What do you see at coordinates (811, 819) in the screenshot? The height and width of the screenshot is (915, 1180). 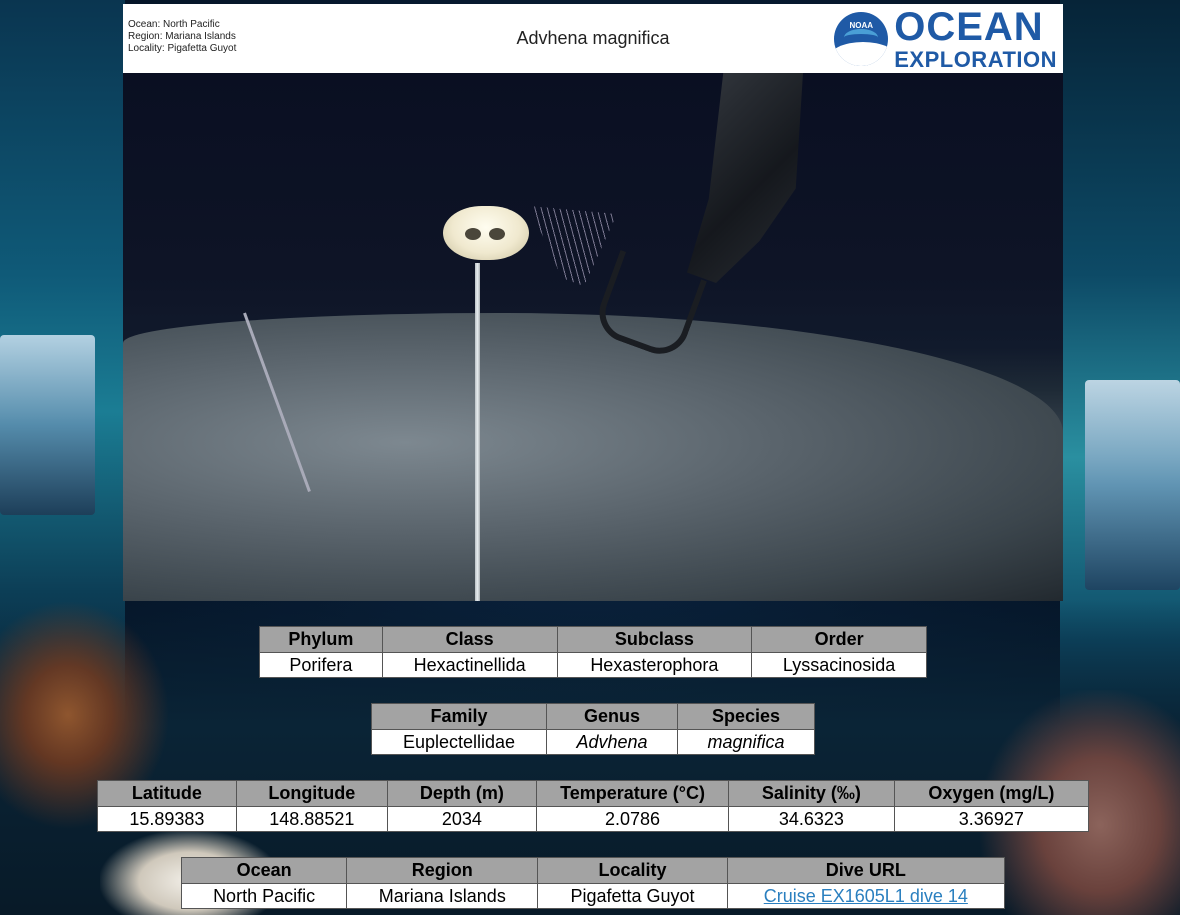 I see `value-salinity: 34.6323` at bounding box center [811, 819].